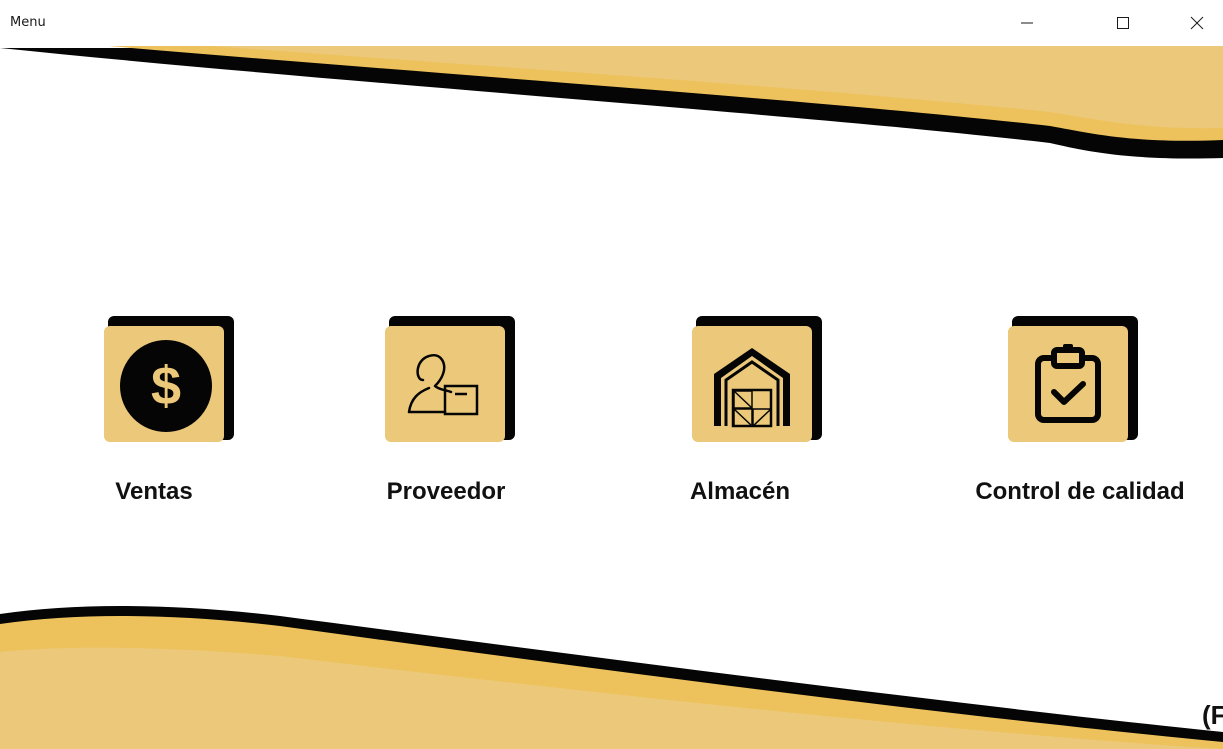 The image size is (1223, 749). I want to click on corner-partial-text: (F, so click(1212, 715).